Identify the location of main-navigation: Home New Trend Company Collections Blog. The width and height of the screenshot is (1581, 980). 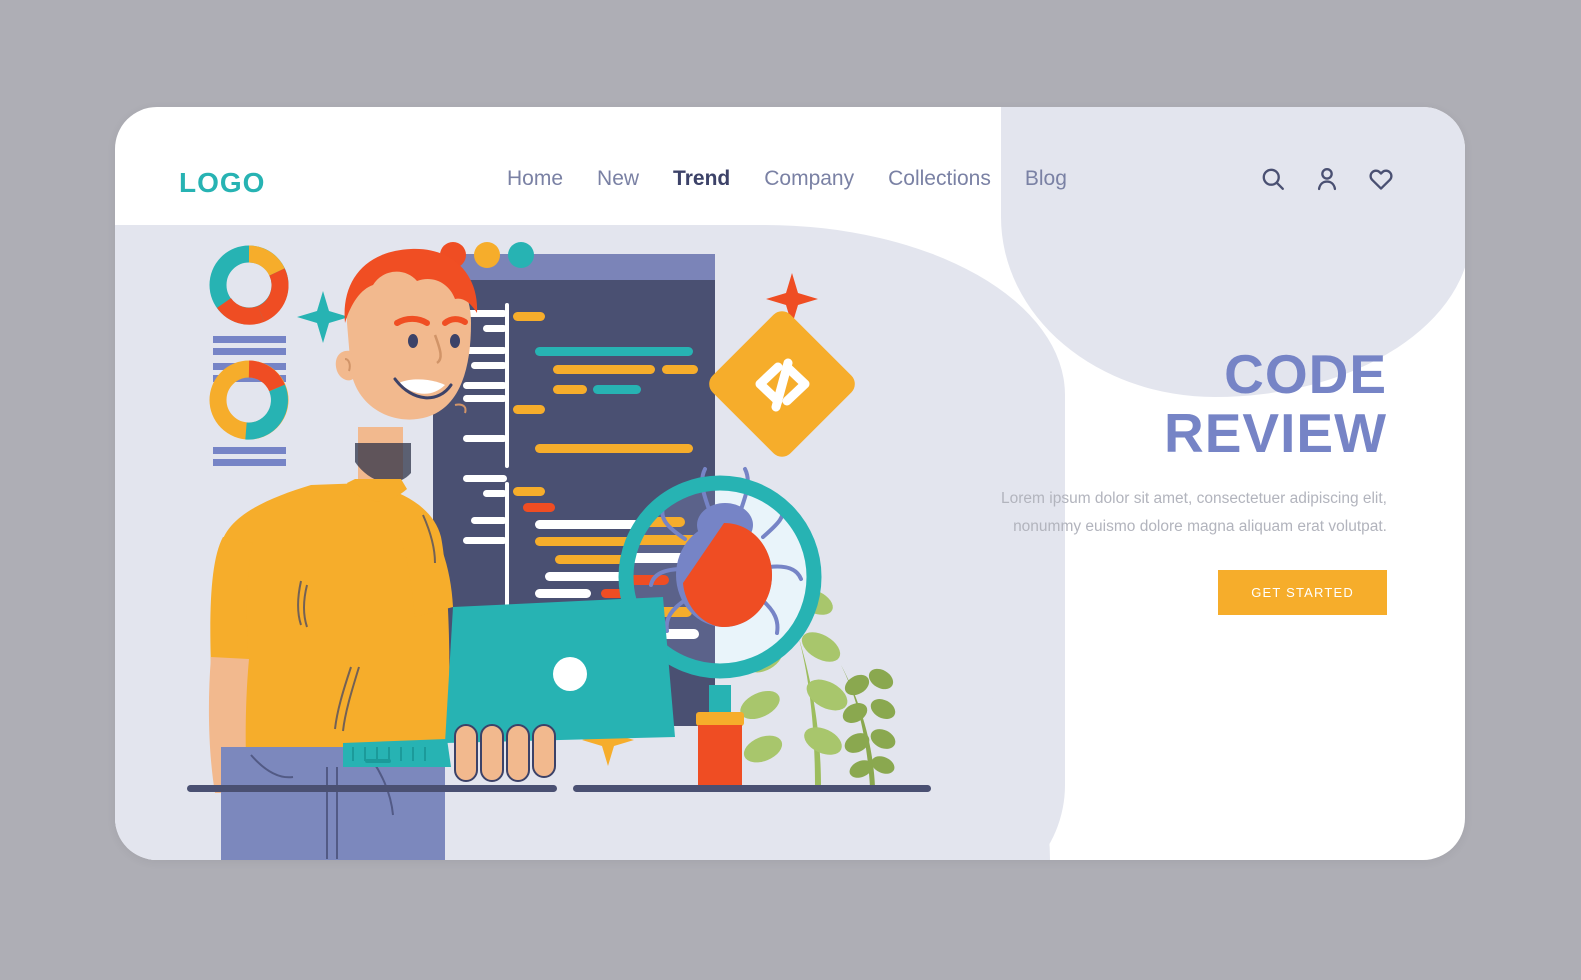
(787, 179).